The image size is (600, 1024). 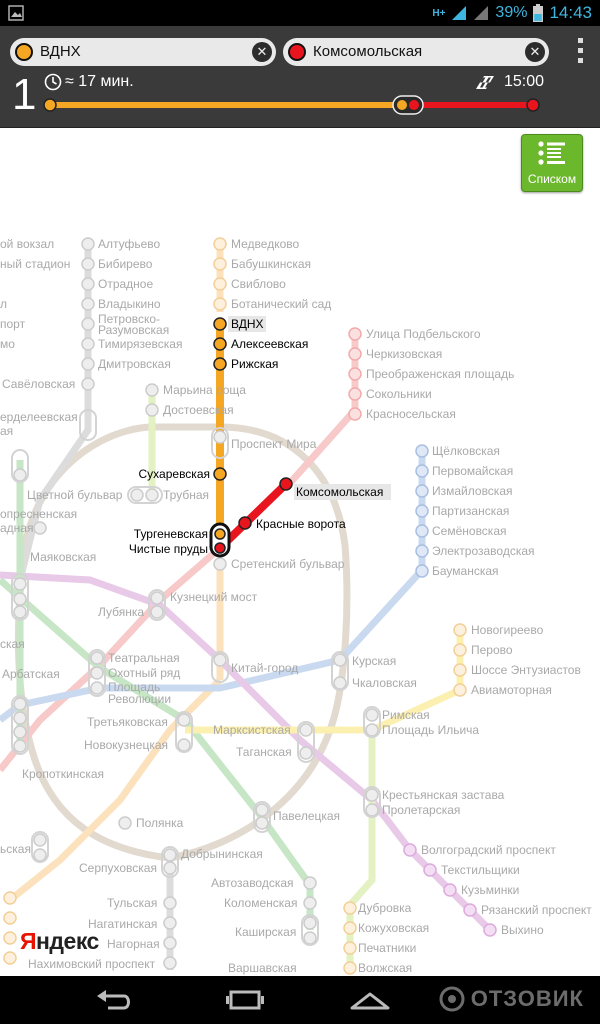 I want to click on station-label: Алтуфьево, so click(x=129, y=244).